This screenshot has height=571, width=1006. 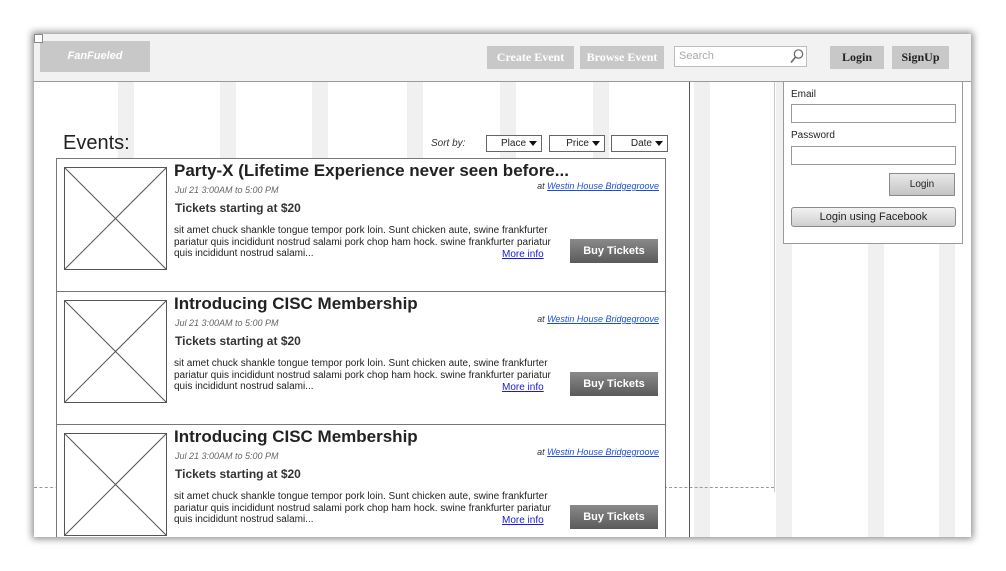 I want to click on login-button: Login, so click(x=857, y=57).